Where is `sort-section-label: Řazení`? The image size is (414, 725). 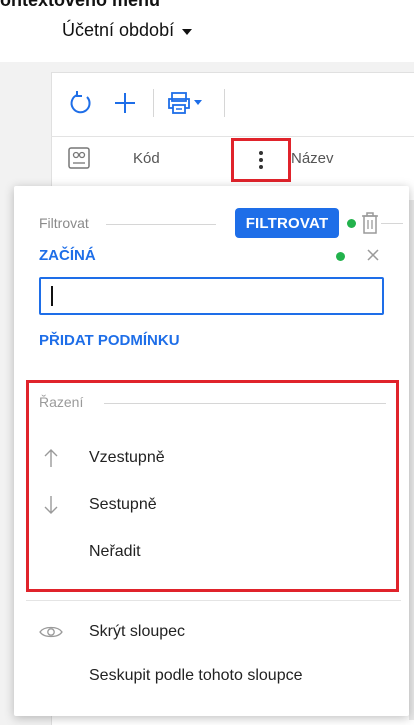
sort-section-label: Řazení is located at coordinates (61, 402).